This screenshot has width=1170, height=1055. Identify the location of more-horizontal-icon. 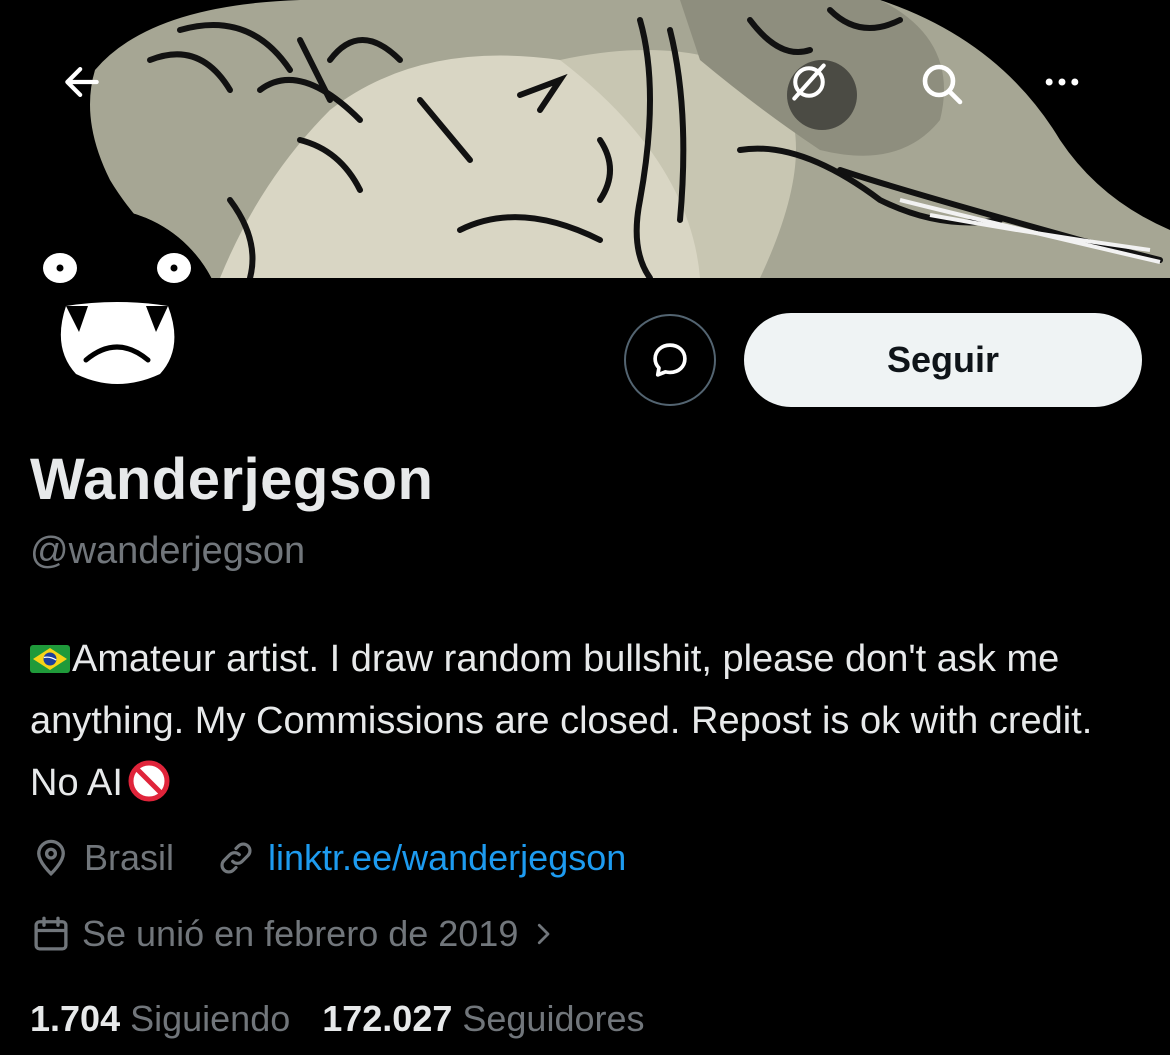
(1062, 82).